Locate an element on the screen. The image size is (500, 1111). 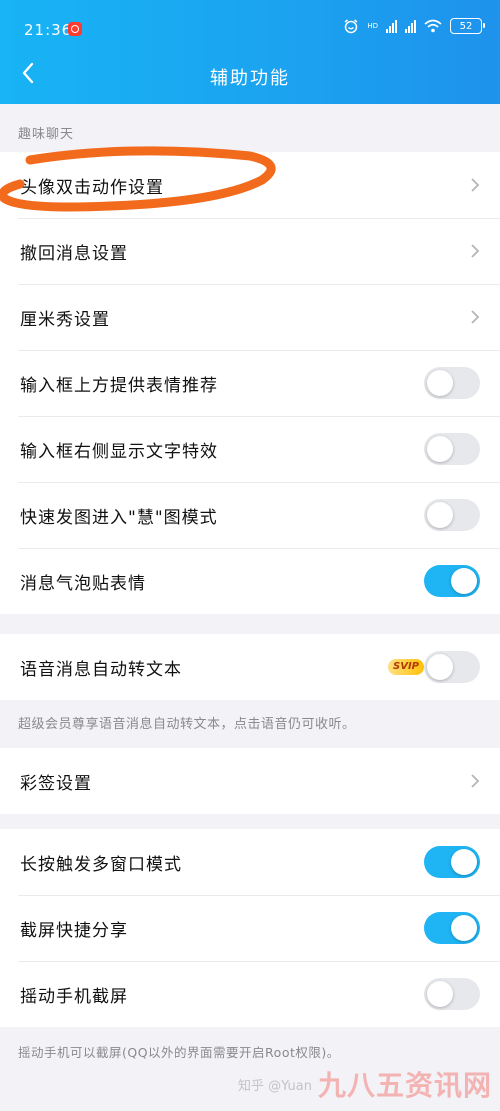
row-label: 消息气泡贴表情 is located at coordinates (83, 583).